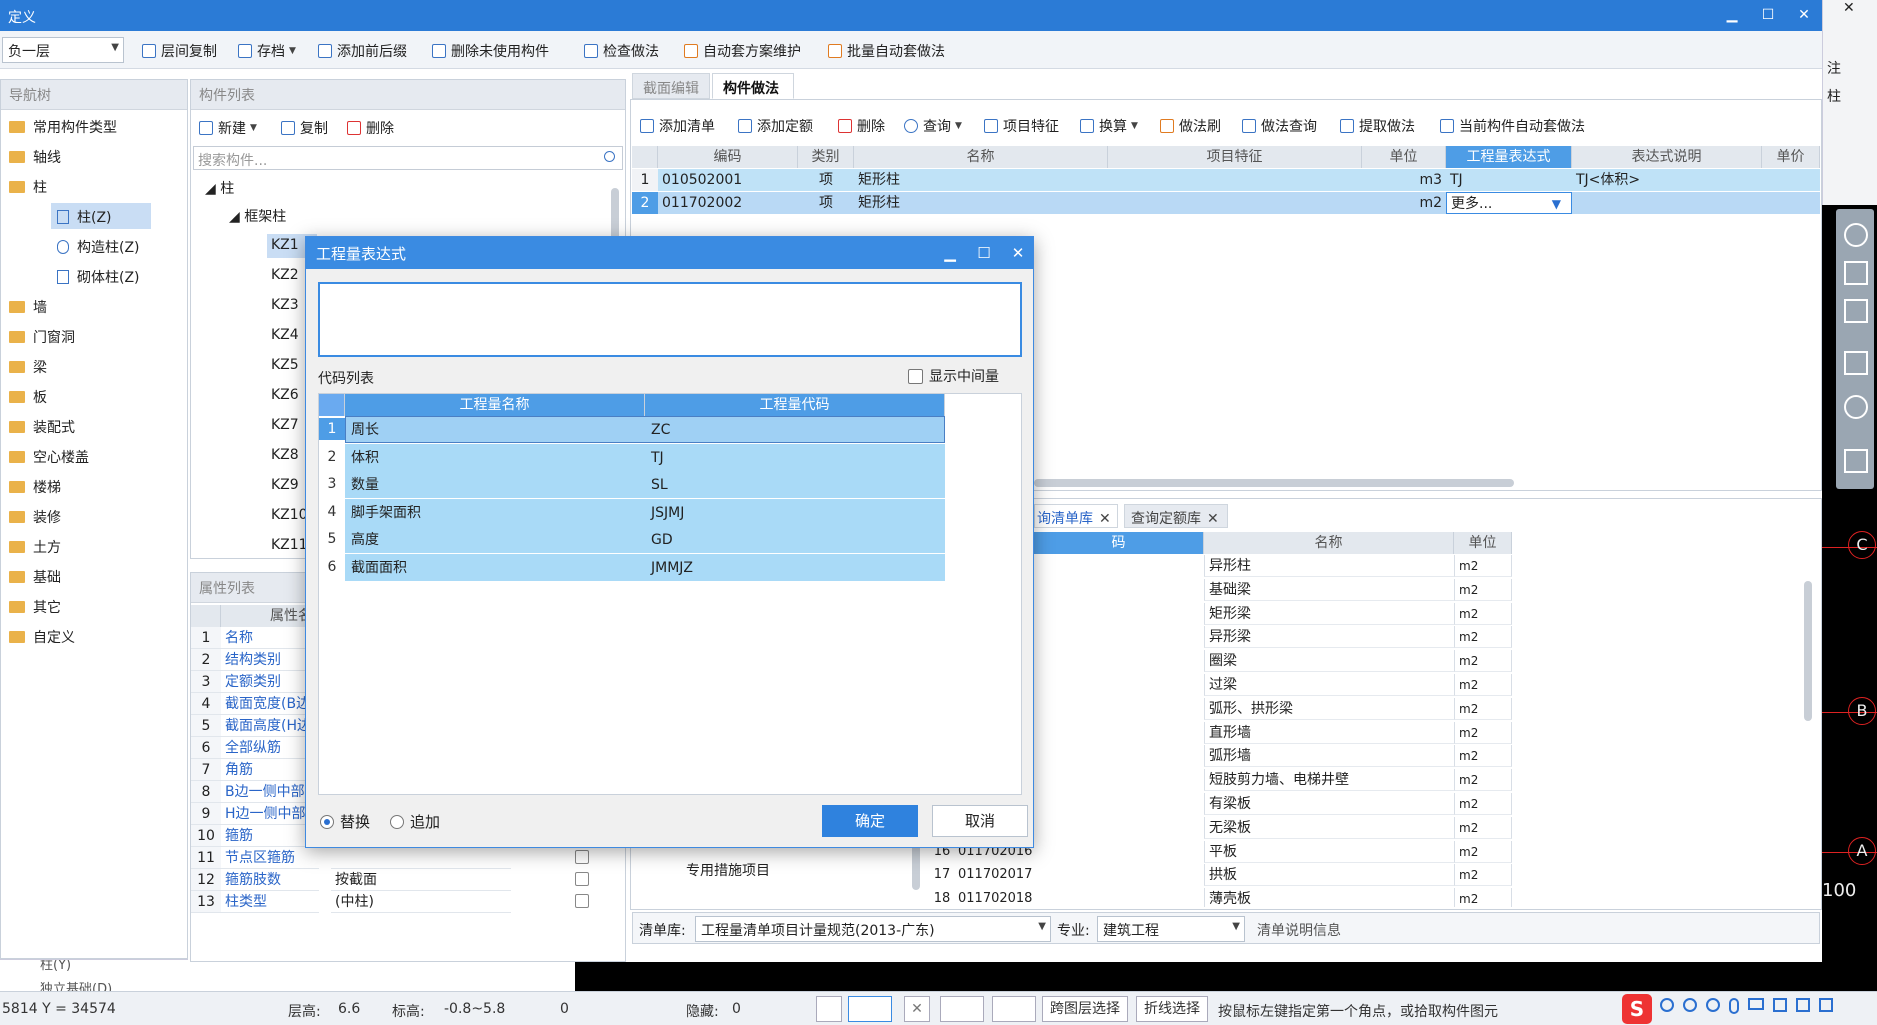  What do you see at coordinates (1512, 126) in the screenshot?
I see `auto-method-current-button: 当前构件自动套做法` at bounding box center [1512, 126].